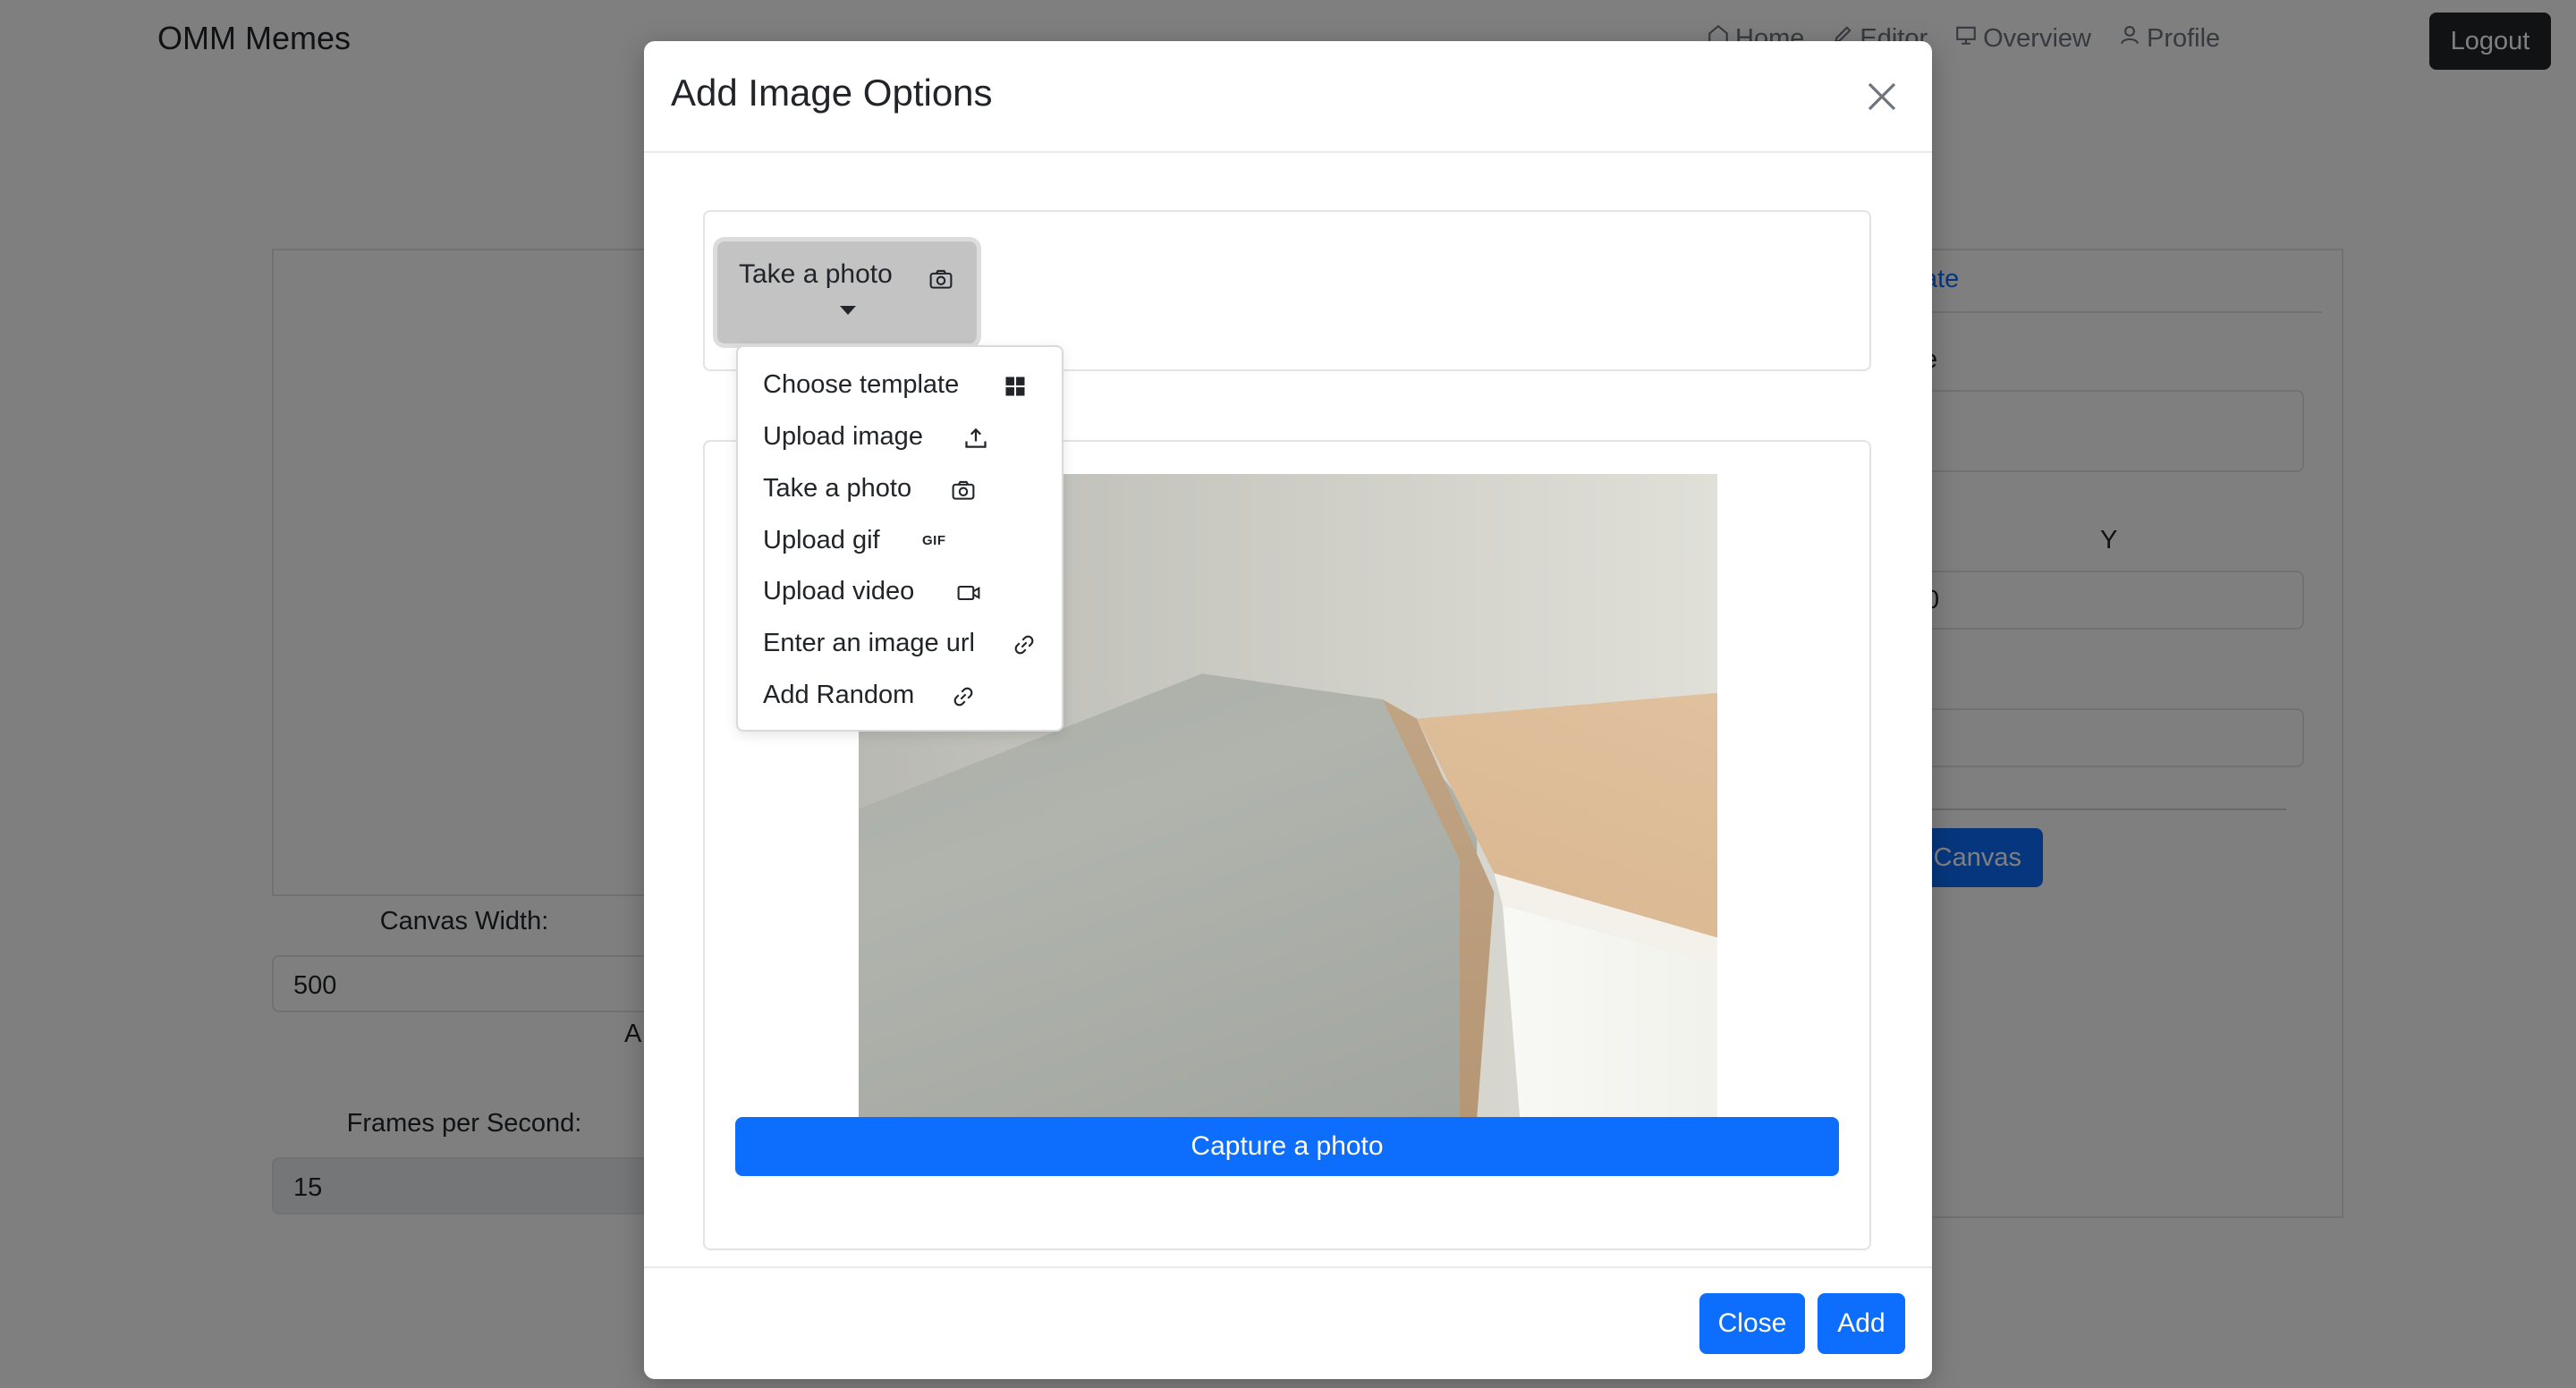 The height and width of the screenshot is (1388, 2576). Describe the element at coordinates (900, 541) in the screenshot. I see `menu-item-upload-gif: Upload gif GIF` at that location.